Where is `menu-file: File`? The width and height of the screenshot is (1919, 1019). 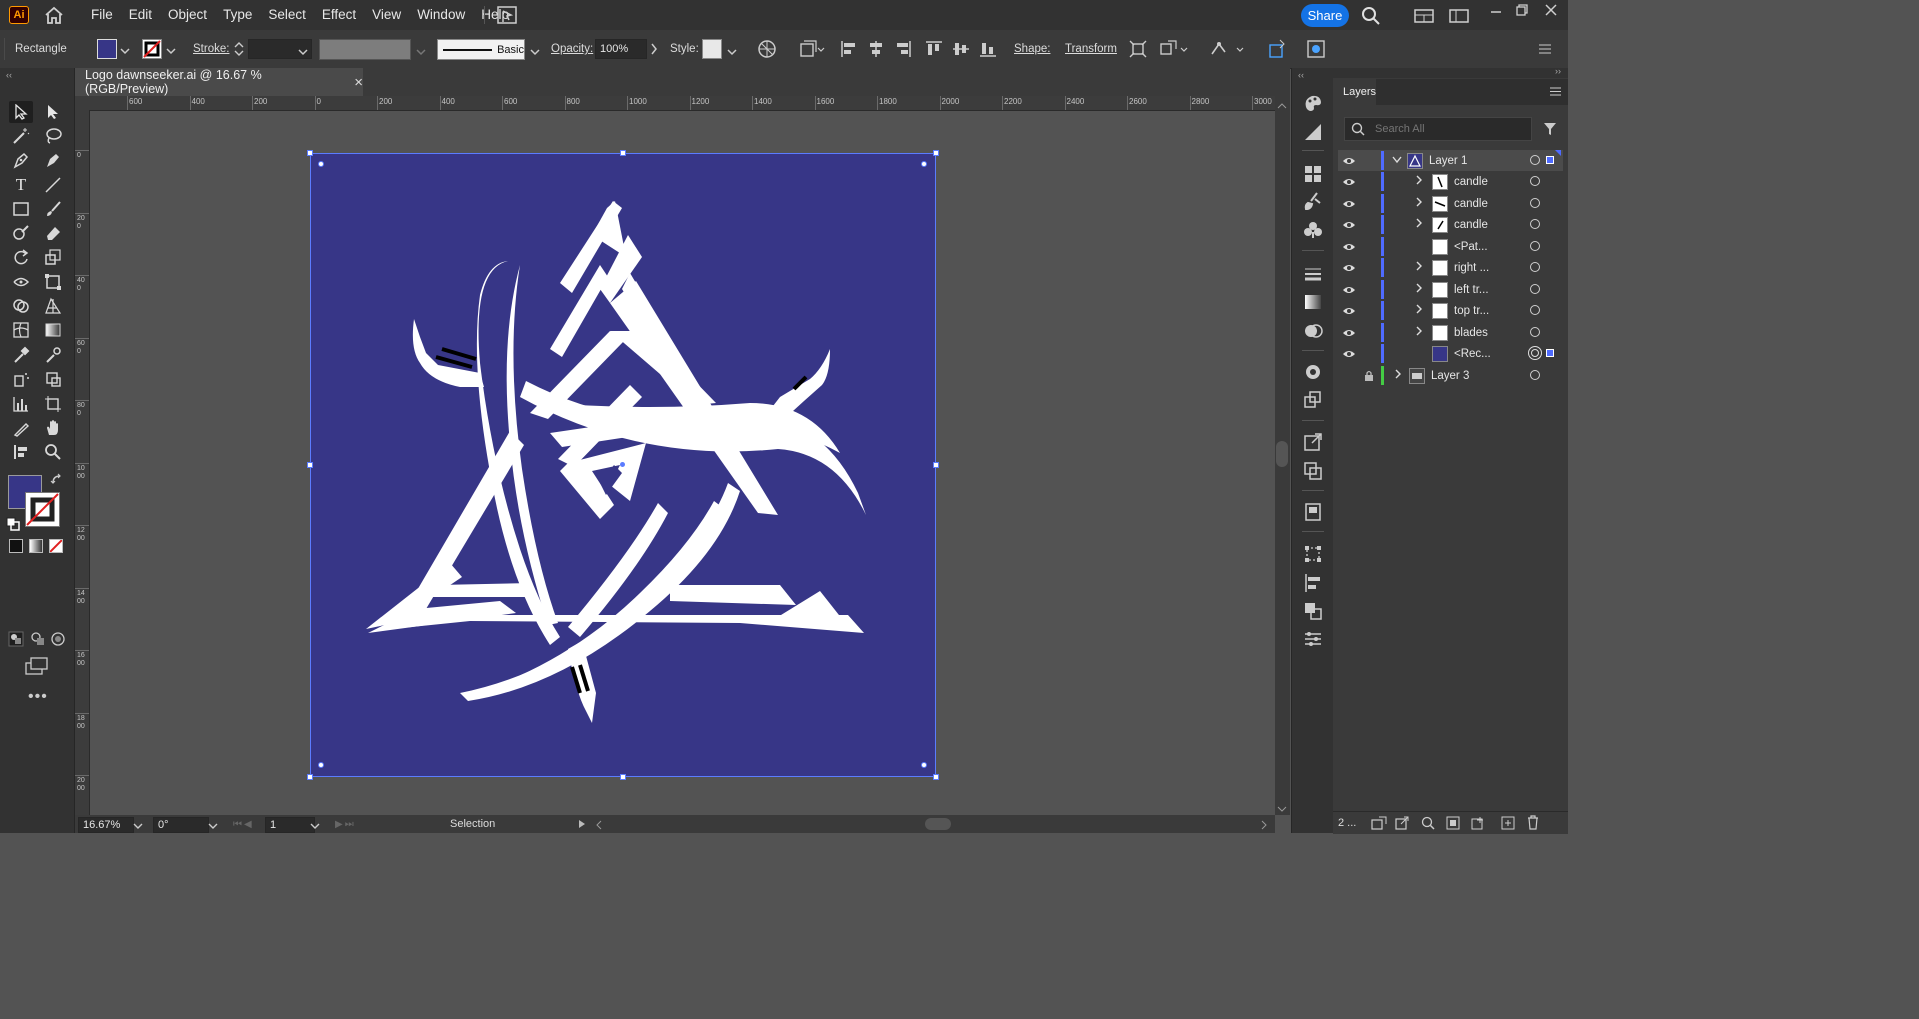
menu-file: File is located at coordinates (102, 15).